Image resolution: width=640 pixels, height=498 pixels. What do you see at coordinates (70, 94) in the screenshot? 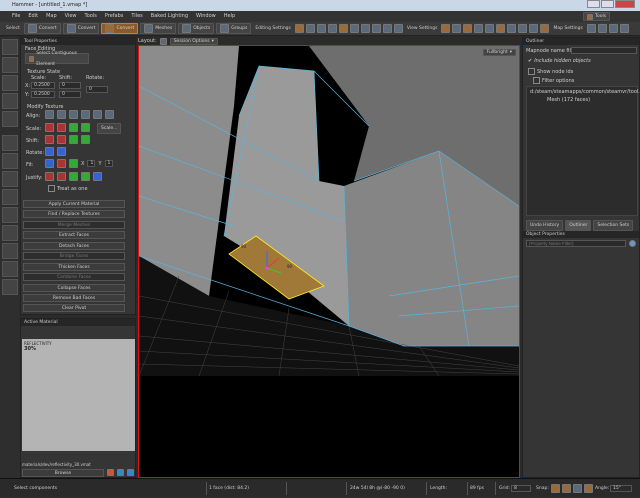
I see `shift-y-input: 0` at bounding box center [70, 94].